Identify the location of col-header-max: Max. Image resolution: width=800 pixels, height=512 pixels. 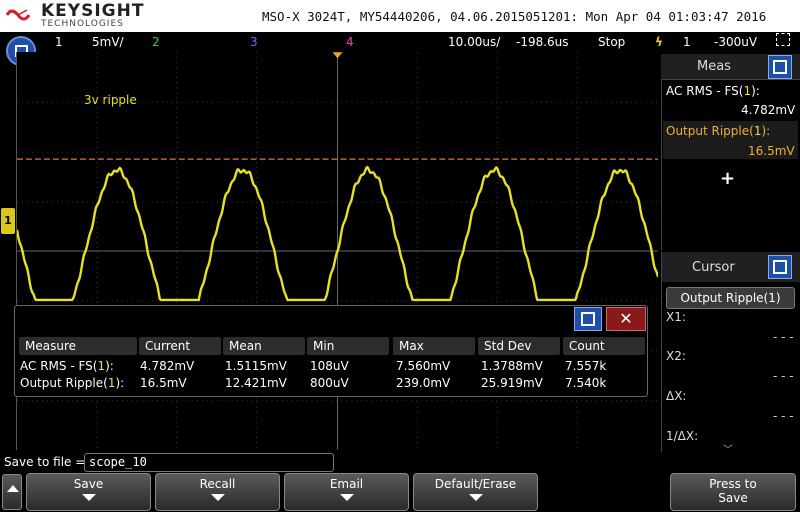
(434, 346).